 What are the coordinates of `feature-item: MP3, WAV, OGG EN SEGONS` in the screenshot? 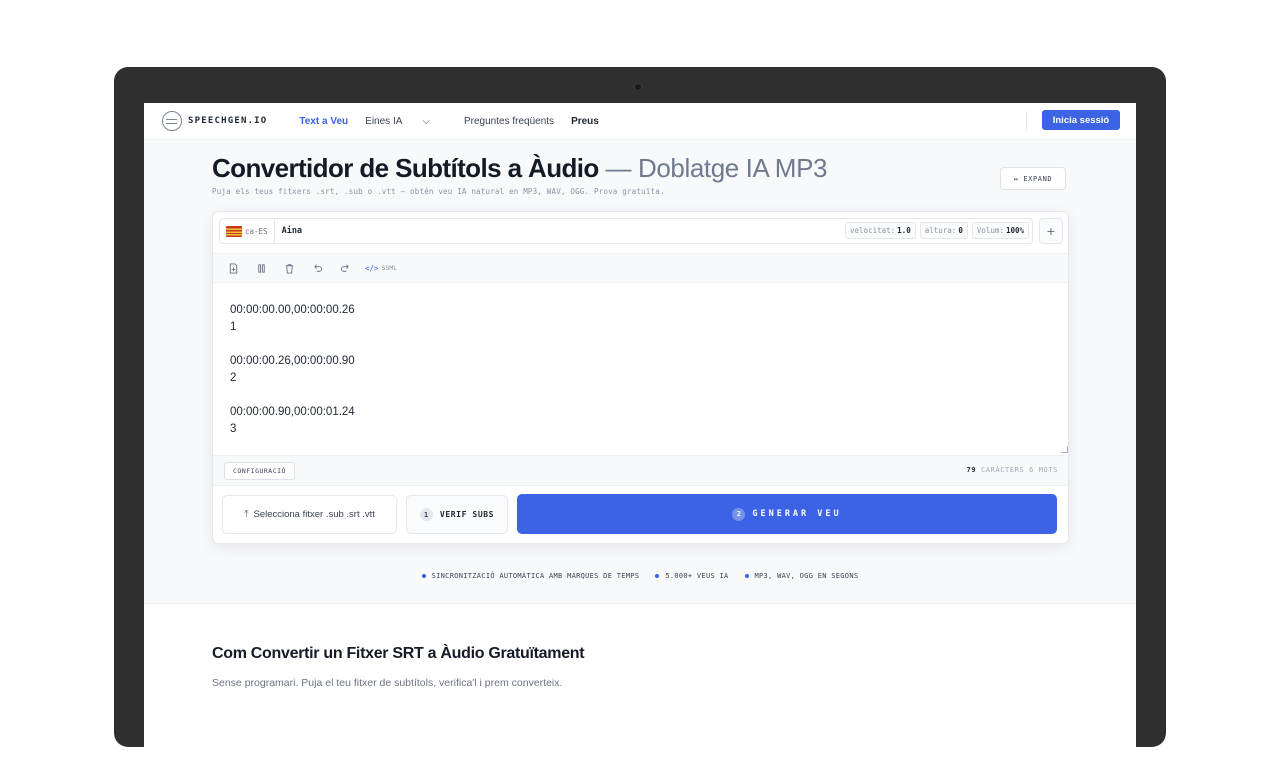 It's located at (801, 576).